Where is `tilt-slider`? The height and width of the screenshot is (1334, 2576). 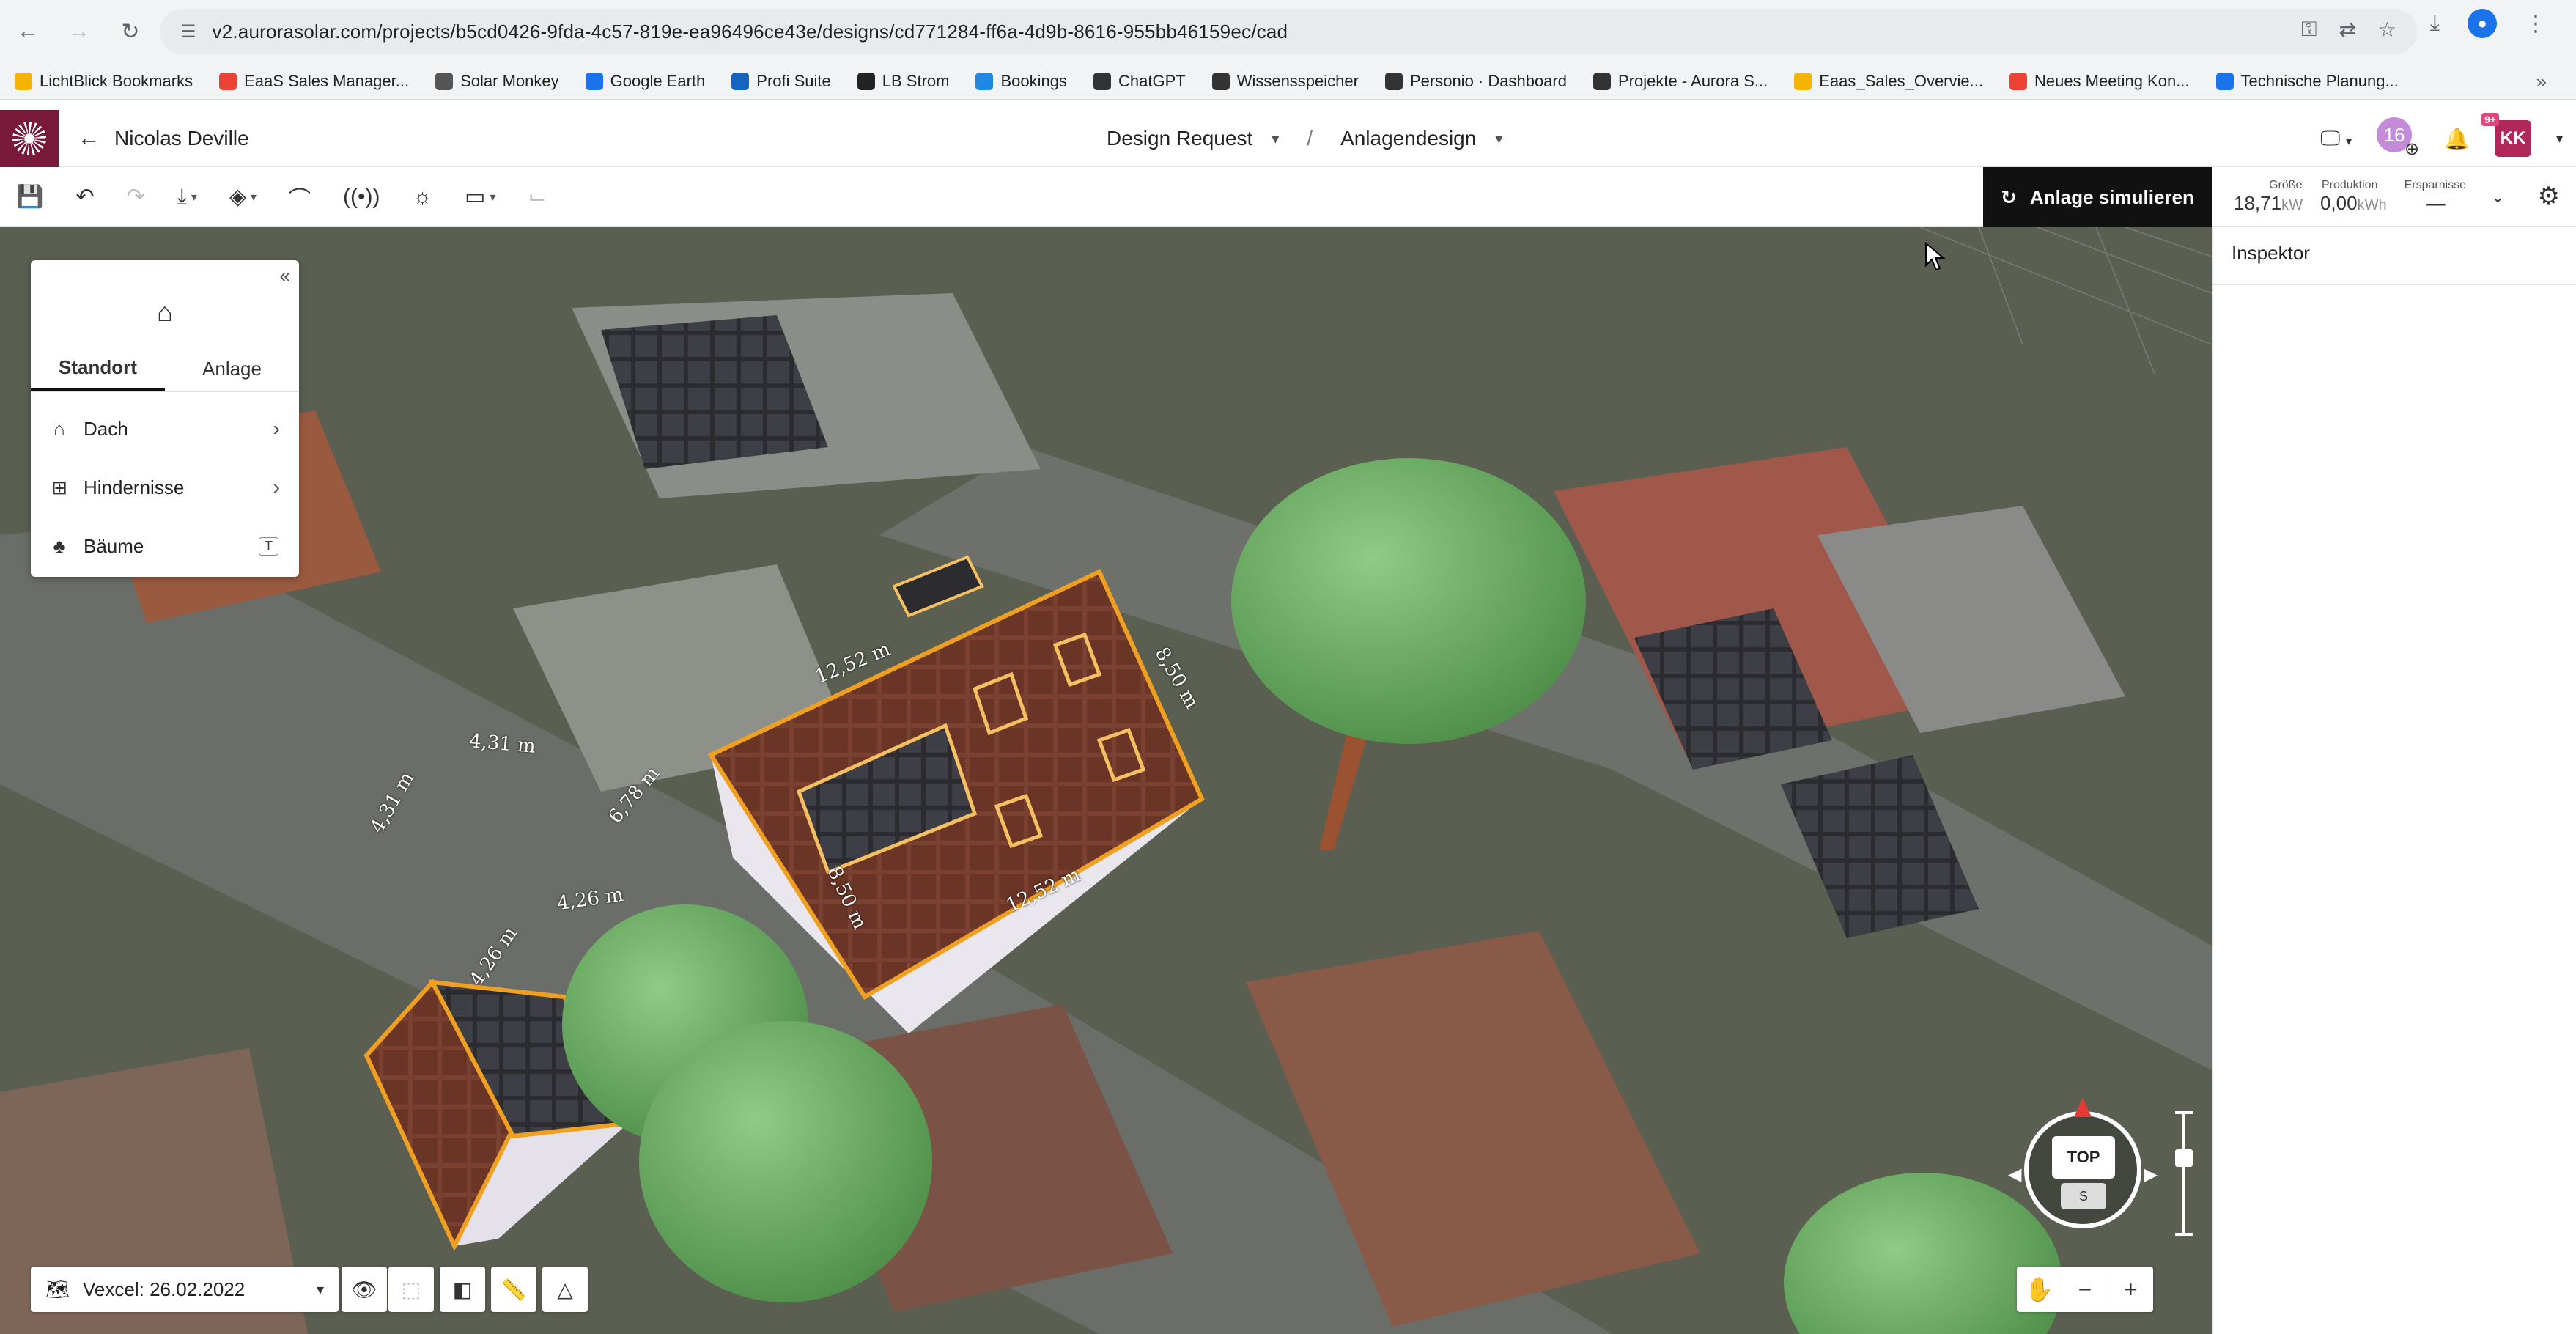 tilt-slider is located at coordinates (2184, 1173).